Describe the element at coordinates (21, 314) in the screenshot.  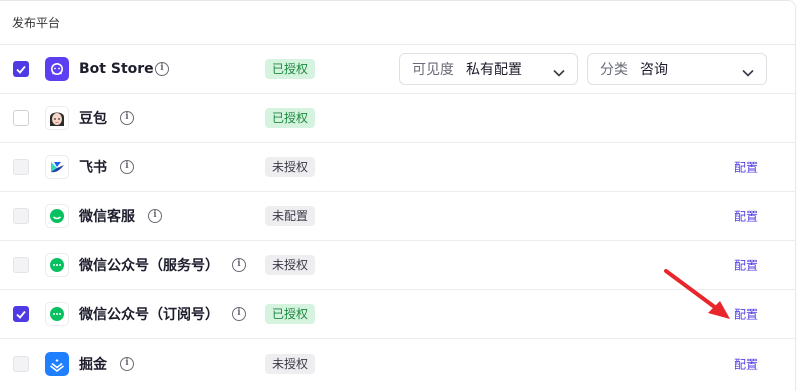
I see `checkbox-wechat-official-subscription` at that location.